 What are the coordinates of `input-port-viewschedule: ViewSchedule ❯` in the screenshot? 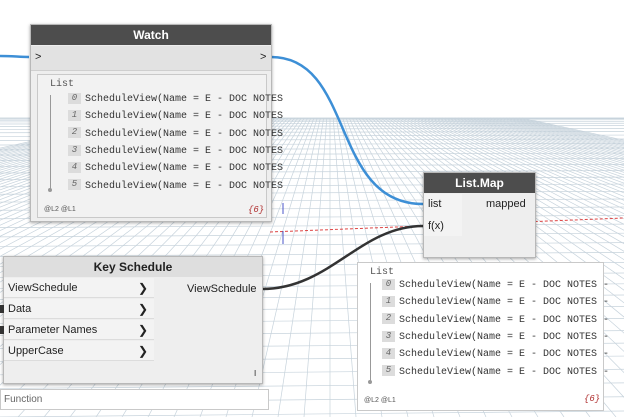 It's located at (79, 288).